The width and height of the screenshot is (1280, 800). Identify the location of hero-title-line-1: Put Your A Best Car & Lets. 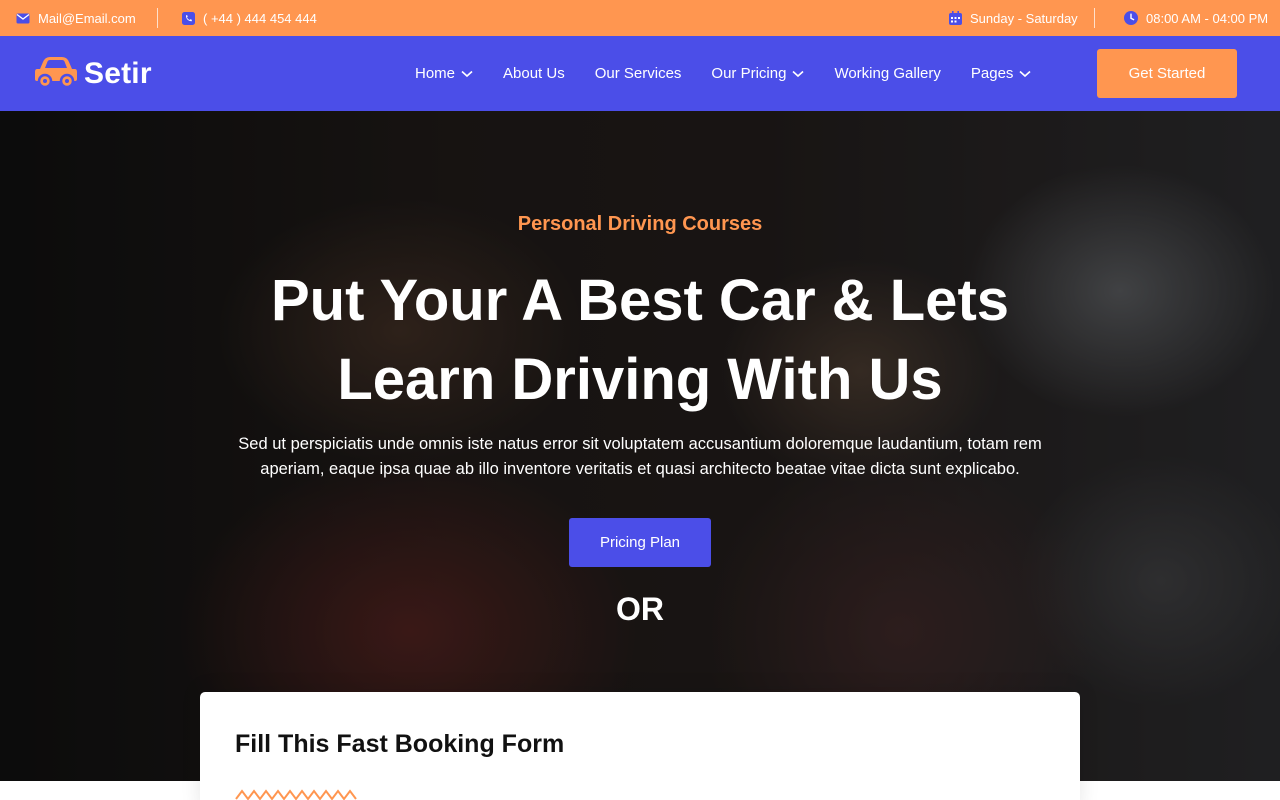
(640, 300).